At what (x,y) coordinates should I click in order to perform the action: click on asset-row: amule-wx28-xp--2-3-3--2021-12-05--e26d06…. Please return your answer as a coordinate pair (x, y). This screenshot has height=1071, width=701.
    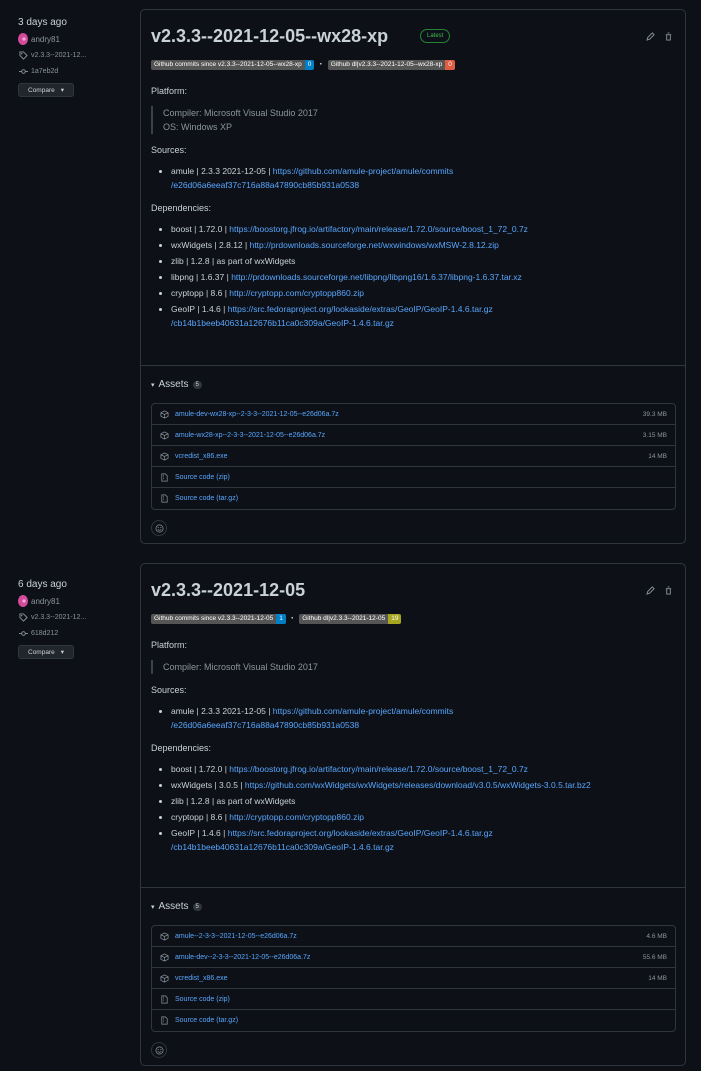
    Looking at the image, I should click on (413, 435).